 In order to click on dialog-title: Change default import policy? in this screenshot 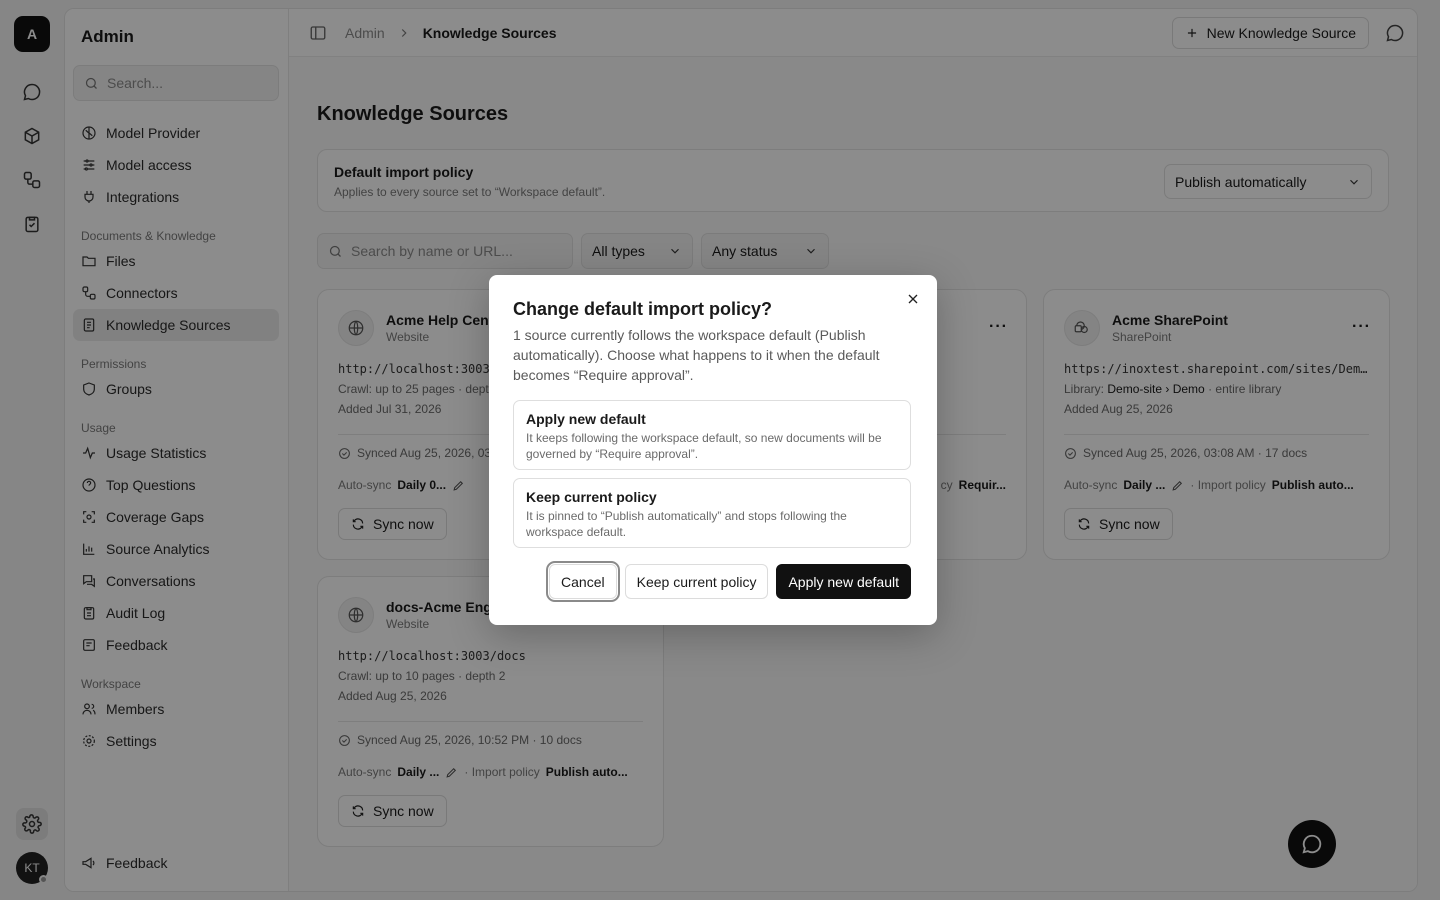, I will do `click(643, 309)`.